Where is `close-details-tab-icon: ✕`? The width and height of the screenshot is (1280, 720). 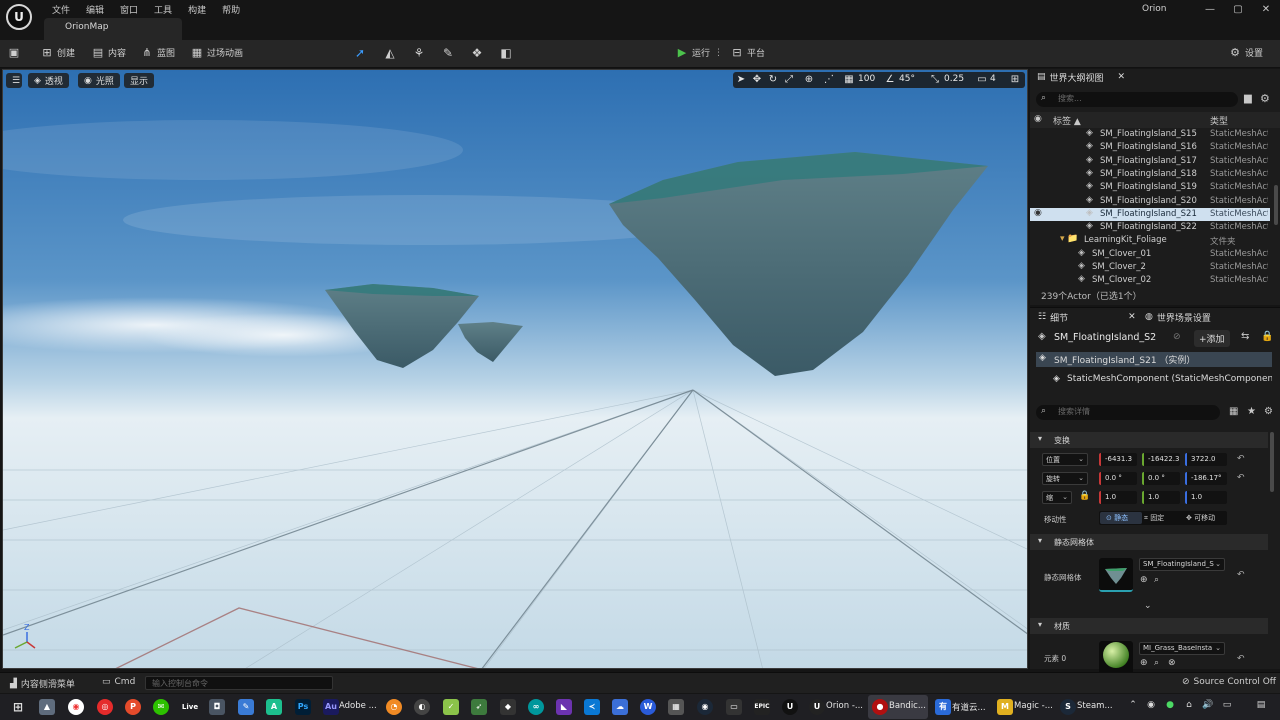
close-details-tab-icon: ✕ is located at coordinates (1132, 317).